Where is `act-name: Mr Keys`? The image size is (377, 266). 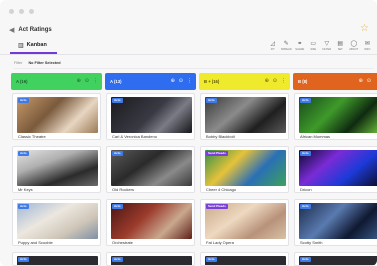
act-name: Mr Keys is located at coordinates (25, 189).